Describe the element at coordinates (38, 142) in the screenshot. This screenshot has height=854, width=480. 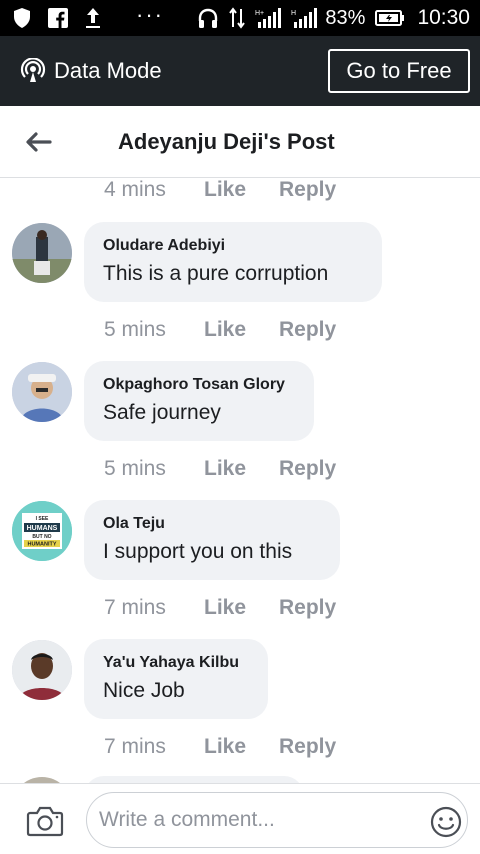
I see `back-arrow-icon` at that location.